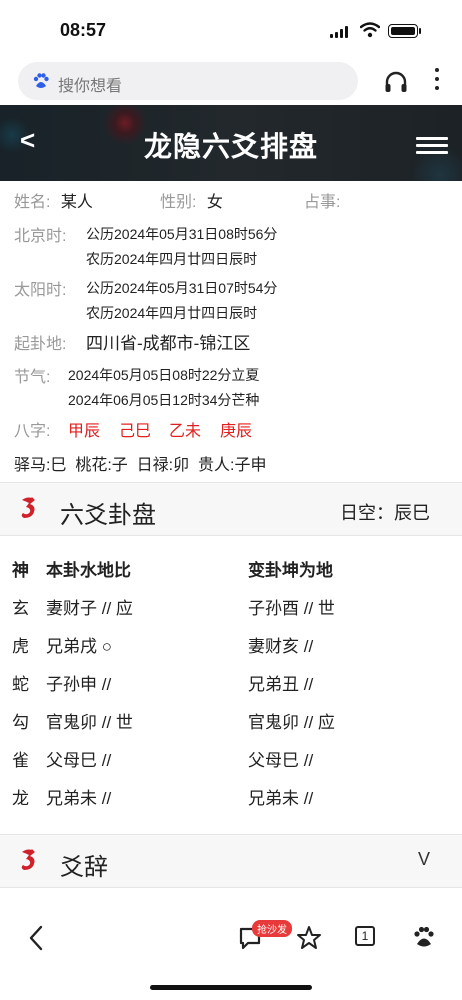 Image resolution: width=462 pixels, height=1000 pixels. I want to click on row-change: 兄弟丑 //, so click(281, 684).